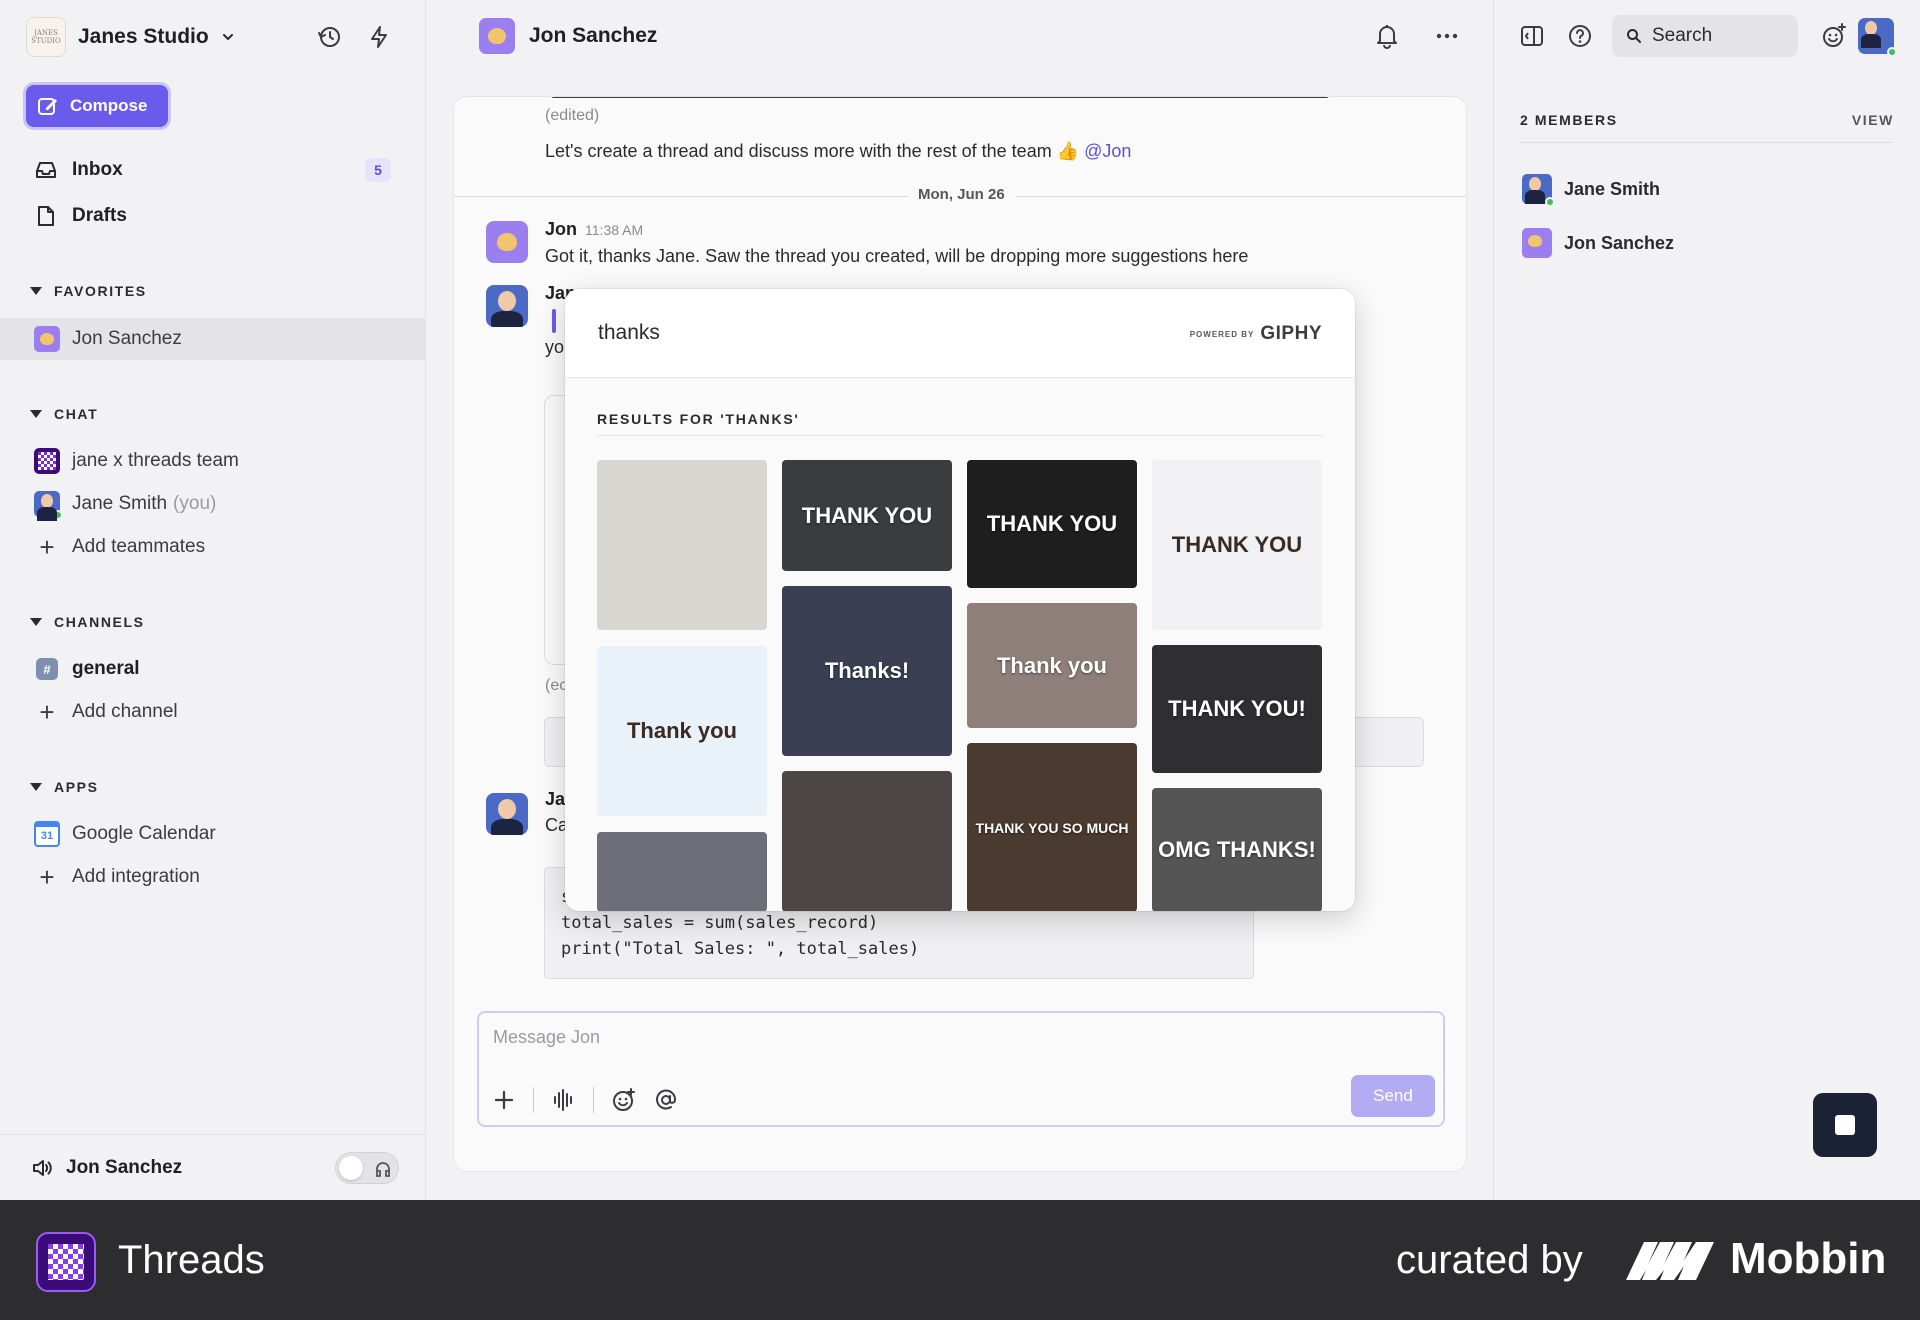  What do you see at coordinates (1222, 334) in the screenshot?
I see `powered-by-label: POWERED BY` at bounding box center [1222, 334].